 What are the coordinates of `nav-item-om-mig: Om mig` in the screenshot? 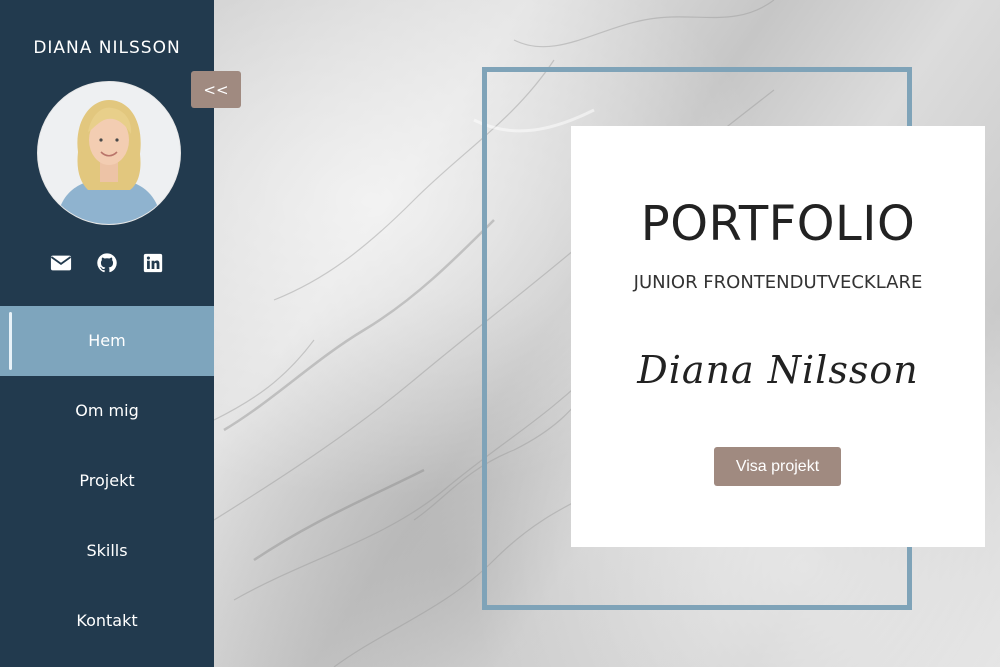 It's located at (107, 411).